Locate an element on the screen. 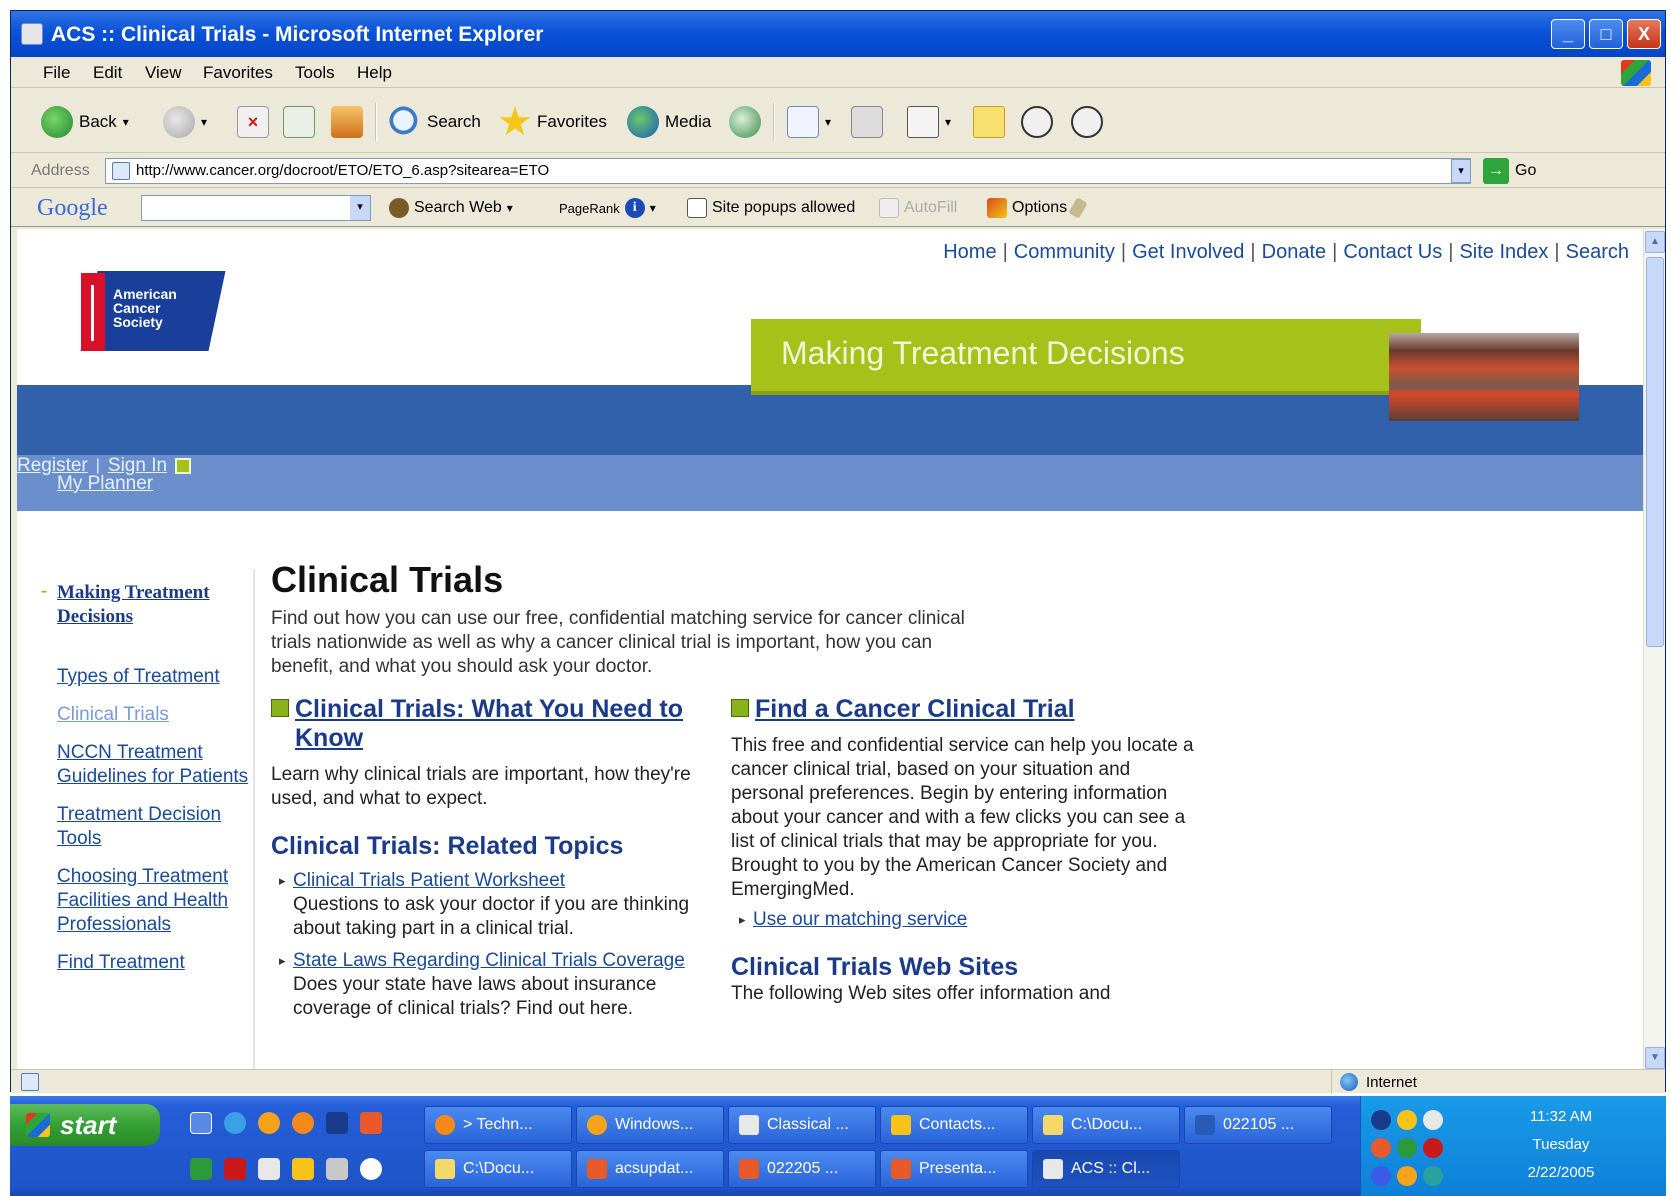 This screenshot has height=1196, width=1671. vertical-scrollbar: ▲ ▼ is located at coordinates (1654, 650).